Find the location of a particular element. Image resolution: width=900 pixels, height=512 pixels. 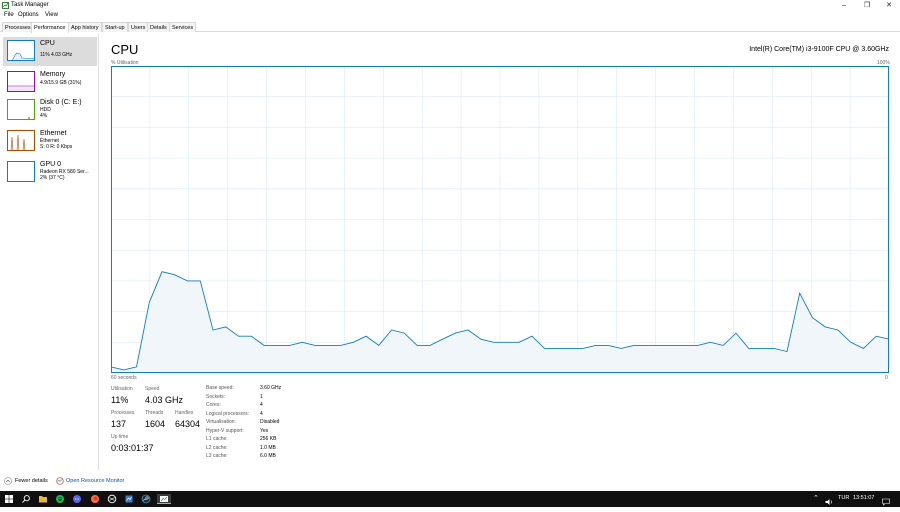

spec-value: Disabled is located at coordinates (270, 422).